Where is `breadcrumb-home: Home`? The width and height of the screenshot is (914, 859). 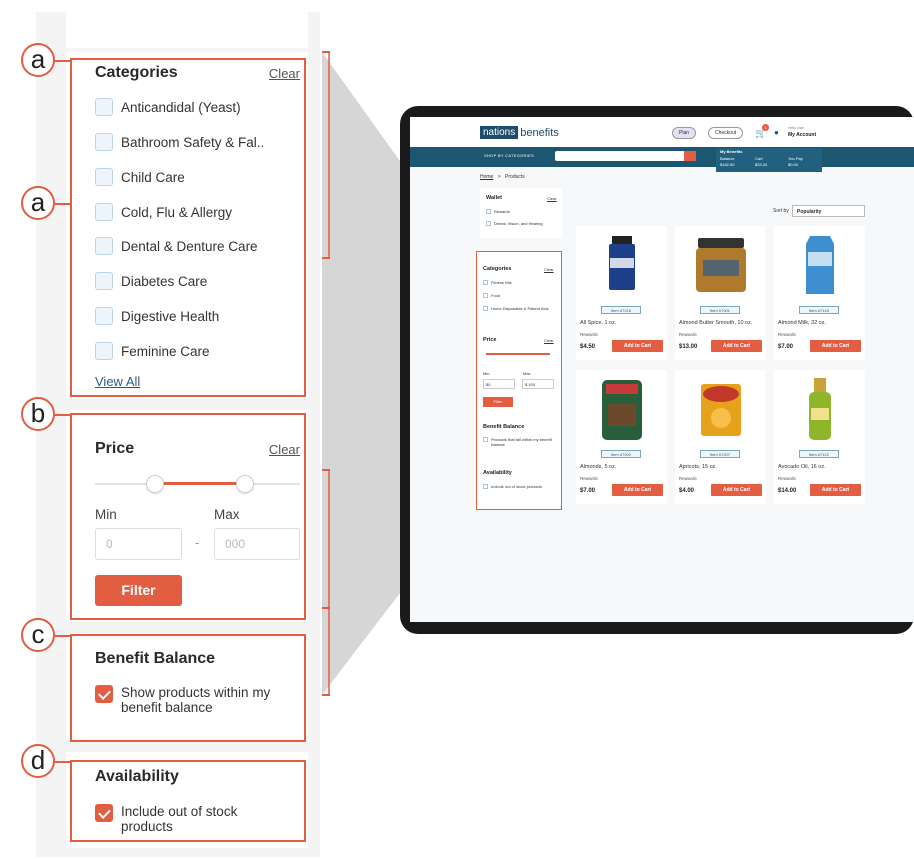 breadcrumb-home: Home is located at coordinates (486, 177).